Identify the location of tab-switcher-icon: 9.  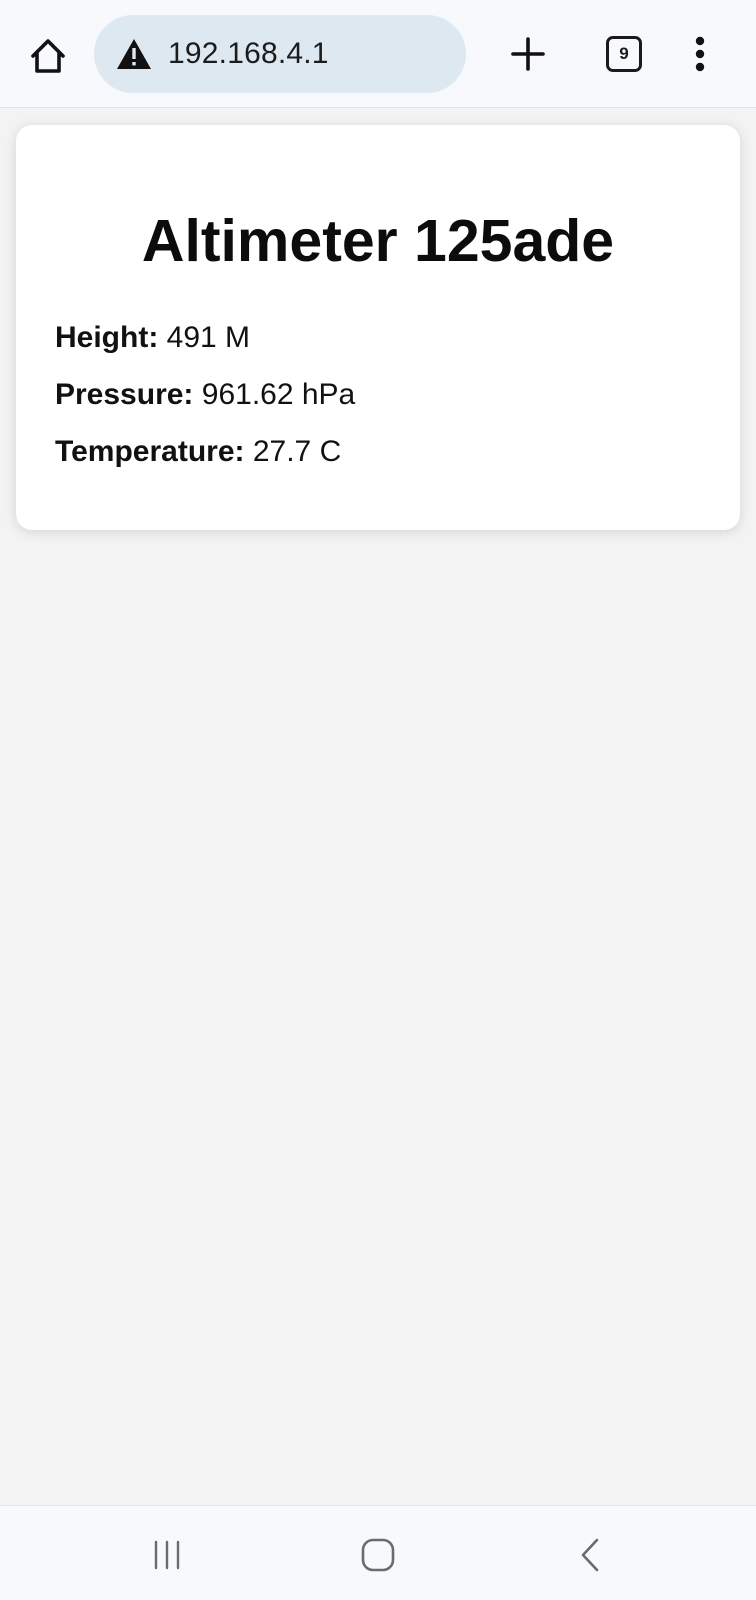
(624, 54).